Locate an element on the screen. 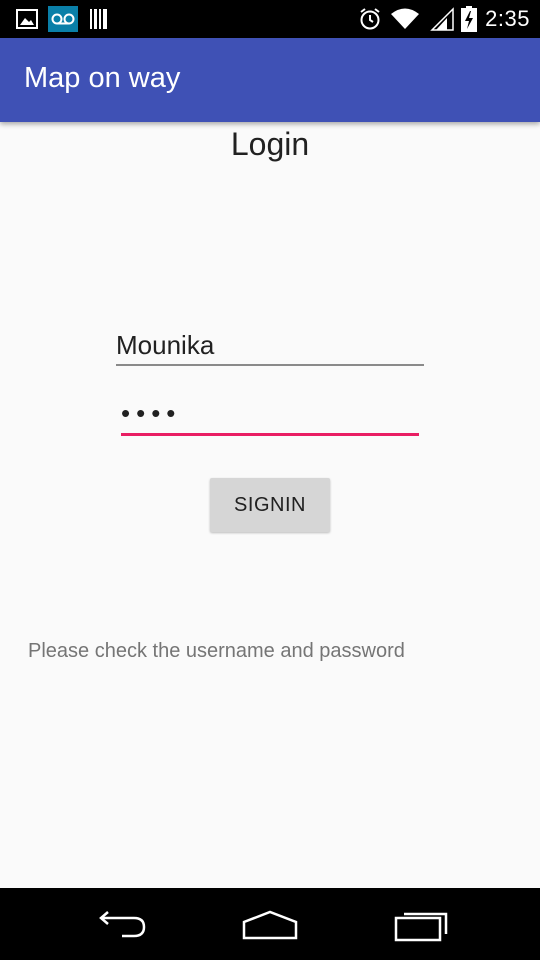  recents-icon is located at coordinates (422, 924).